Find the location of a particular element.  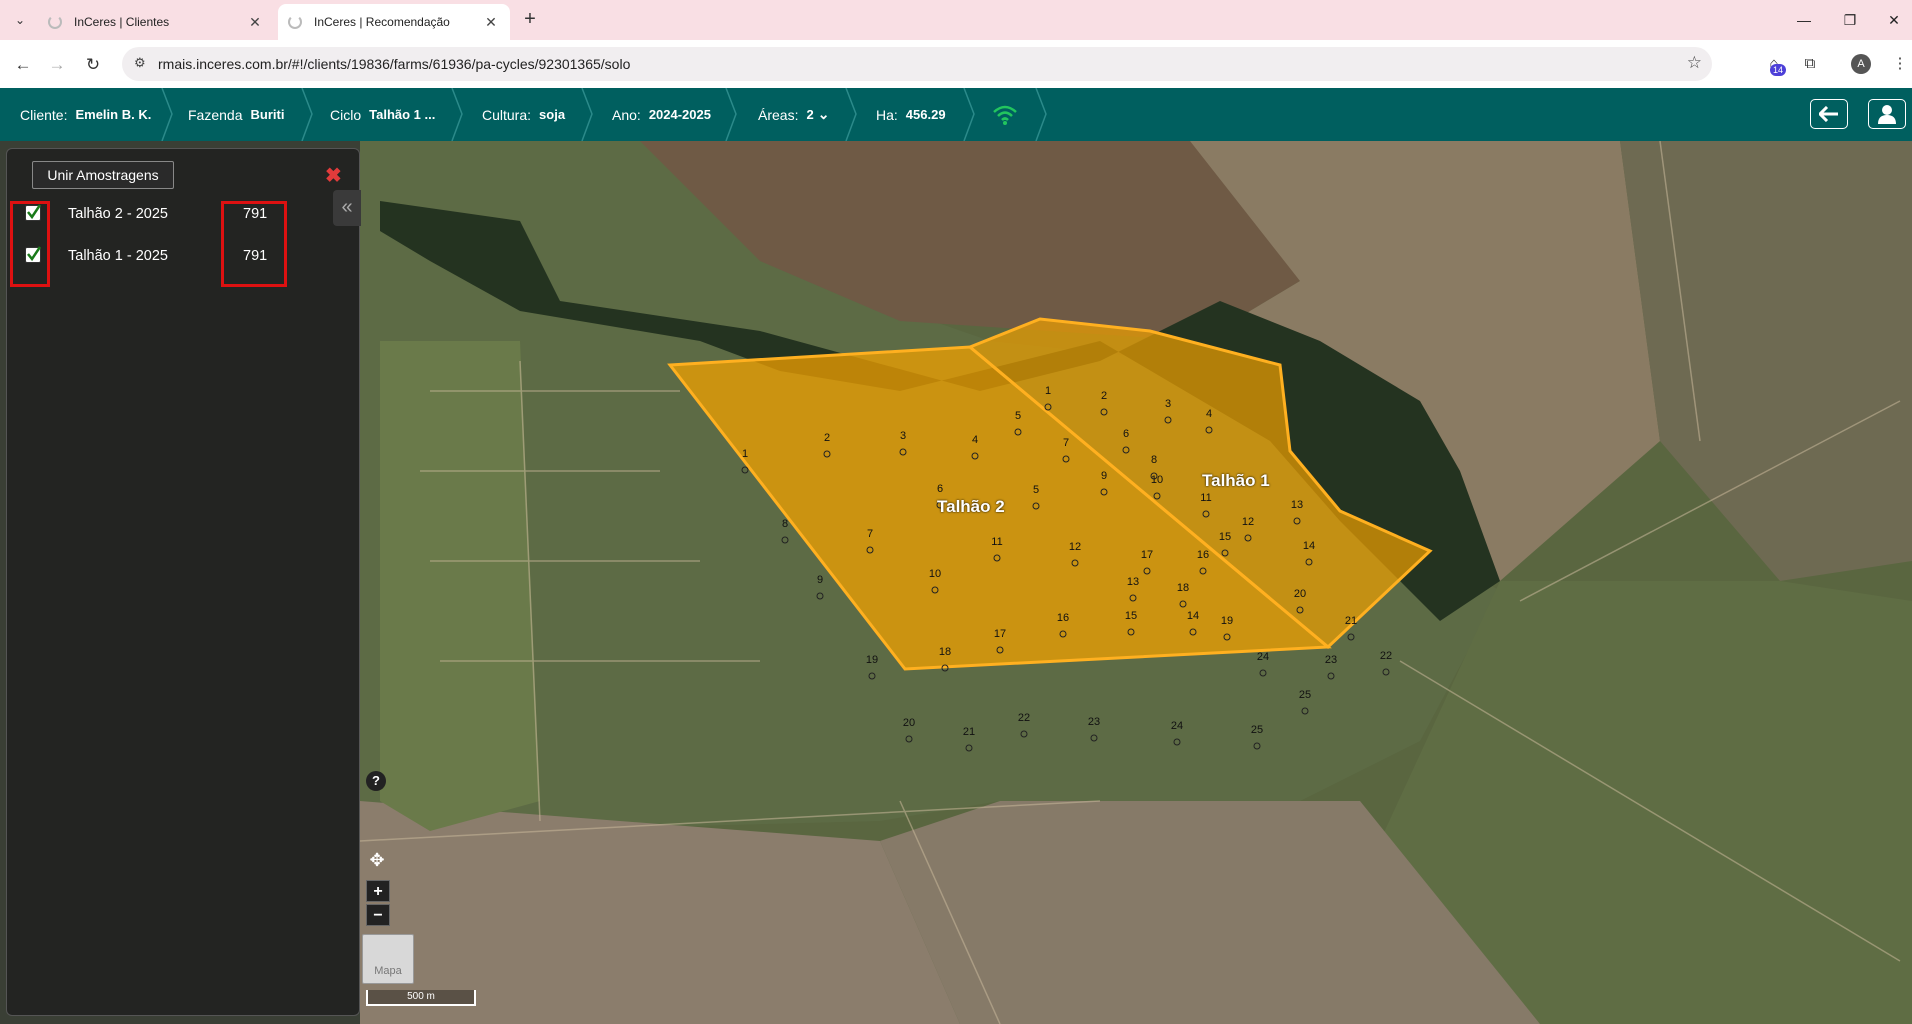

map-type-button: Mapa is located at coordinates (388, 959).